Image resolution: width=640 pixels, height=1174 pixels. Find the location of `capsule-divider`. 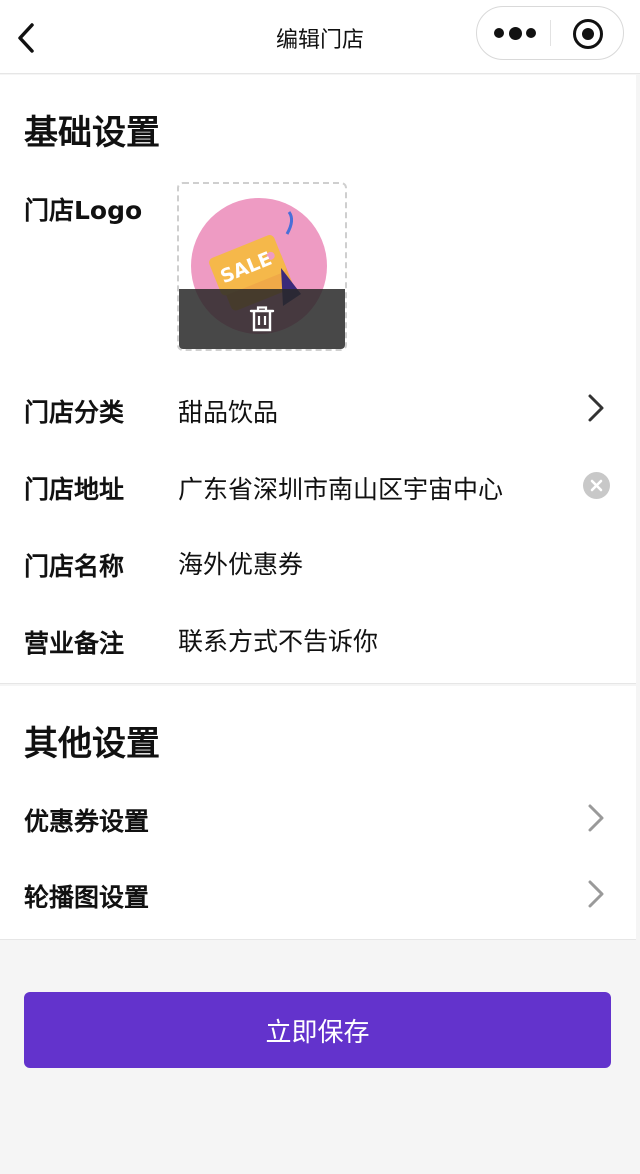

capsule-divider is located at coordinates (550, 33).